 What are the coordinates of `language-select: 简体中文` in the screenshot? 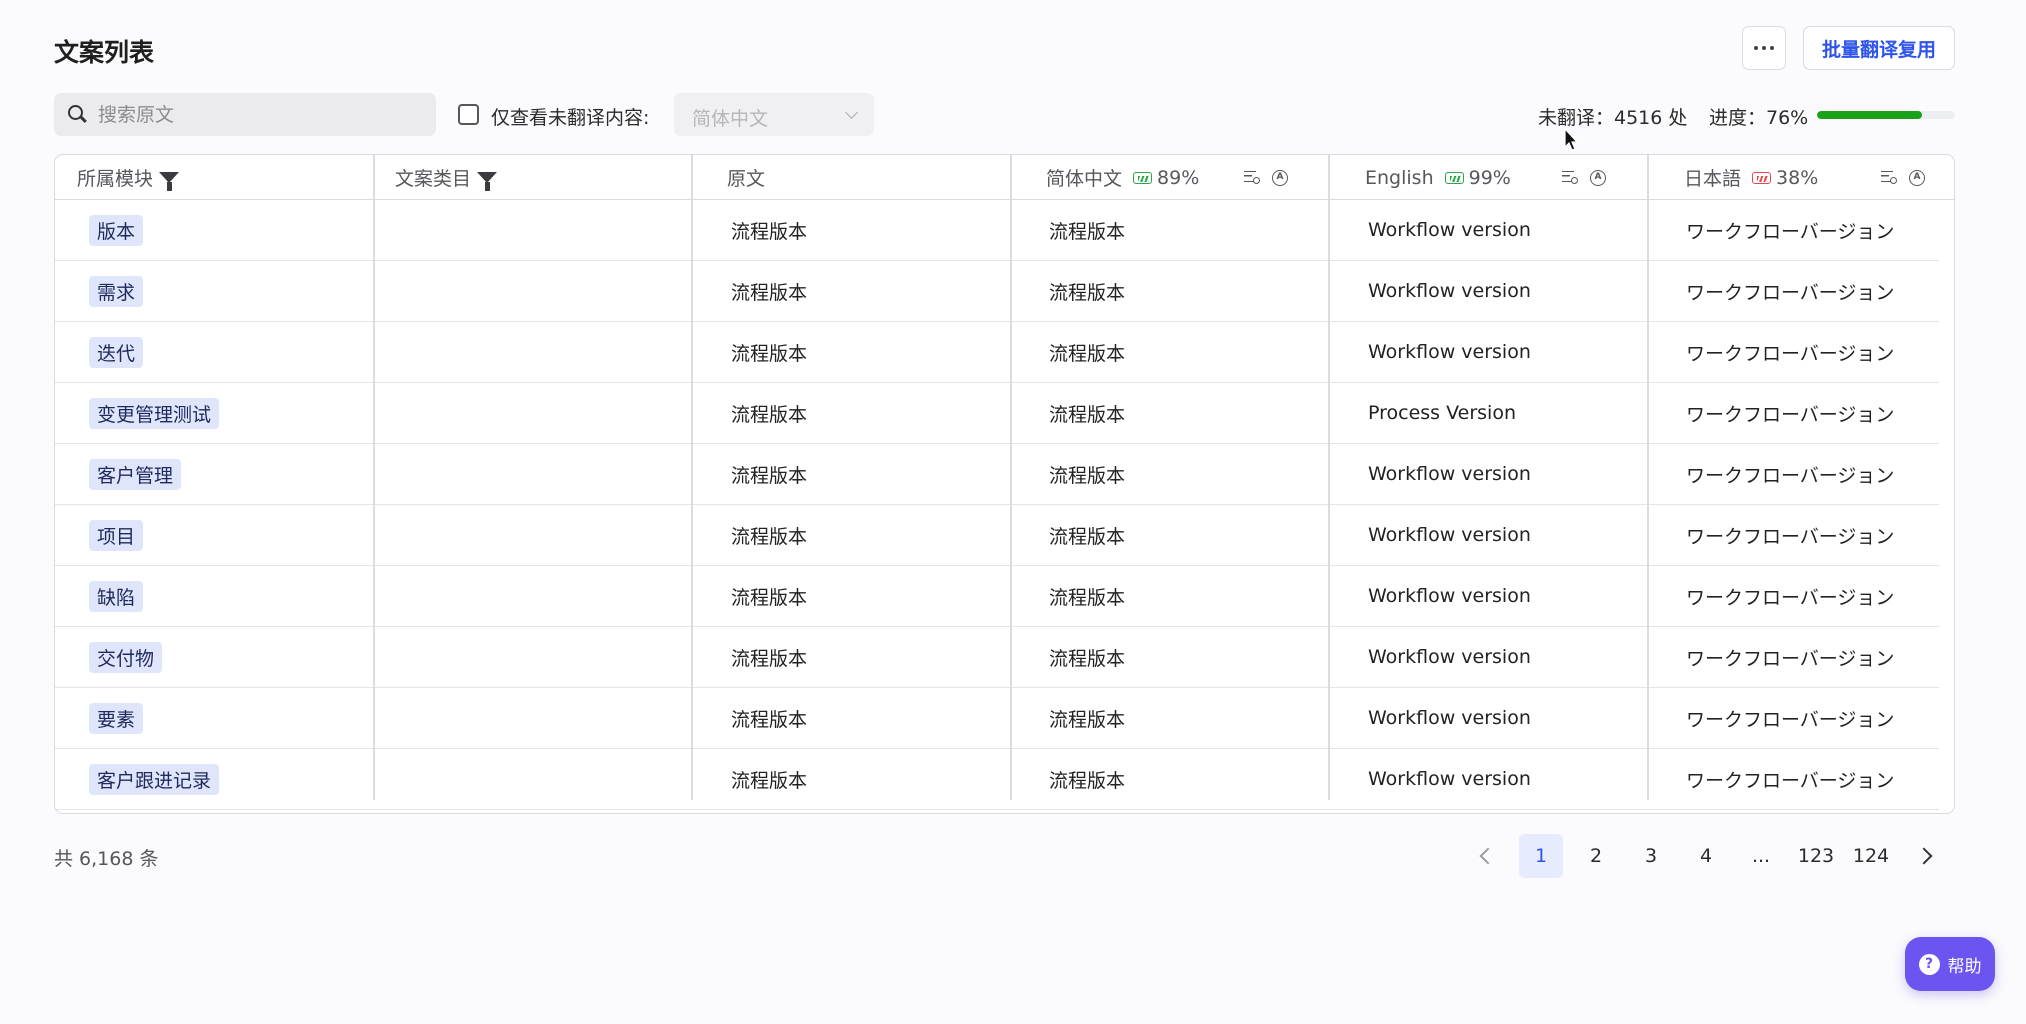 It's located at (774, 114).